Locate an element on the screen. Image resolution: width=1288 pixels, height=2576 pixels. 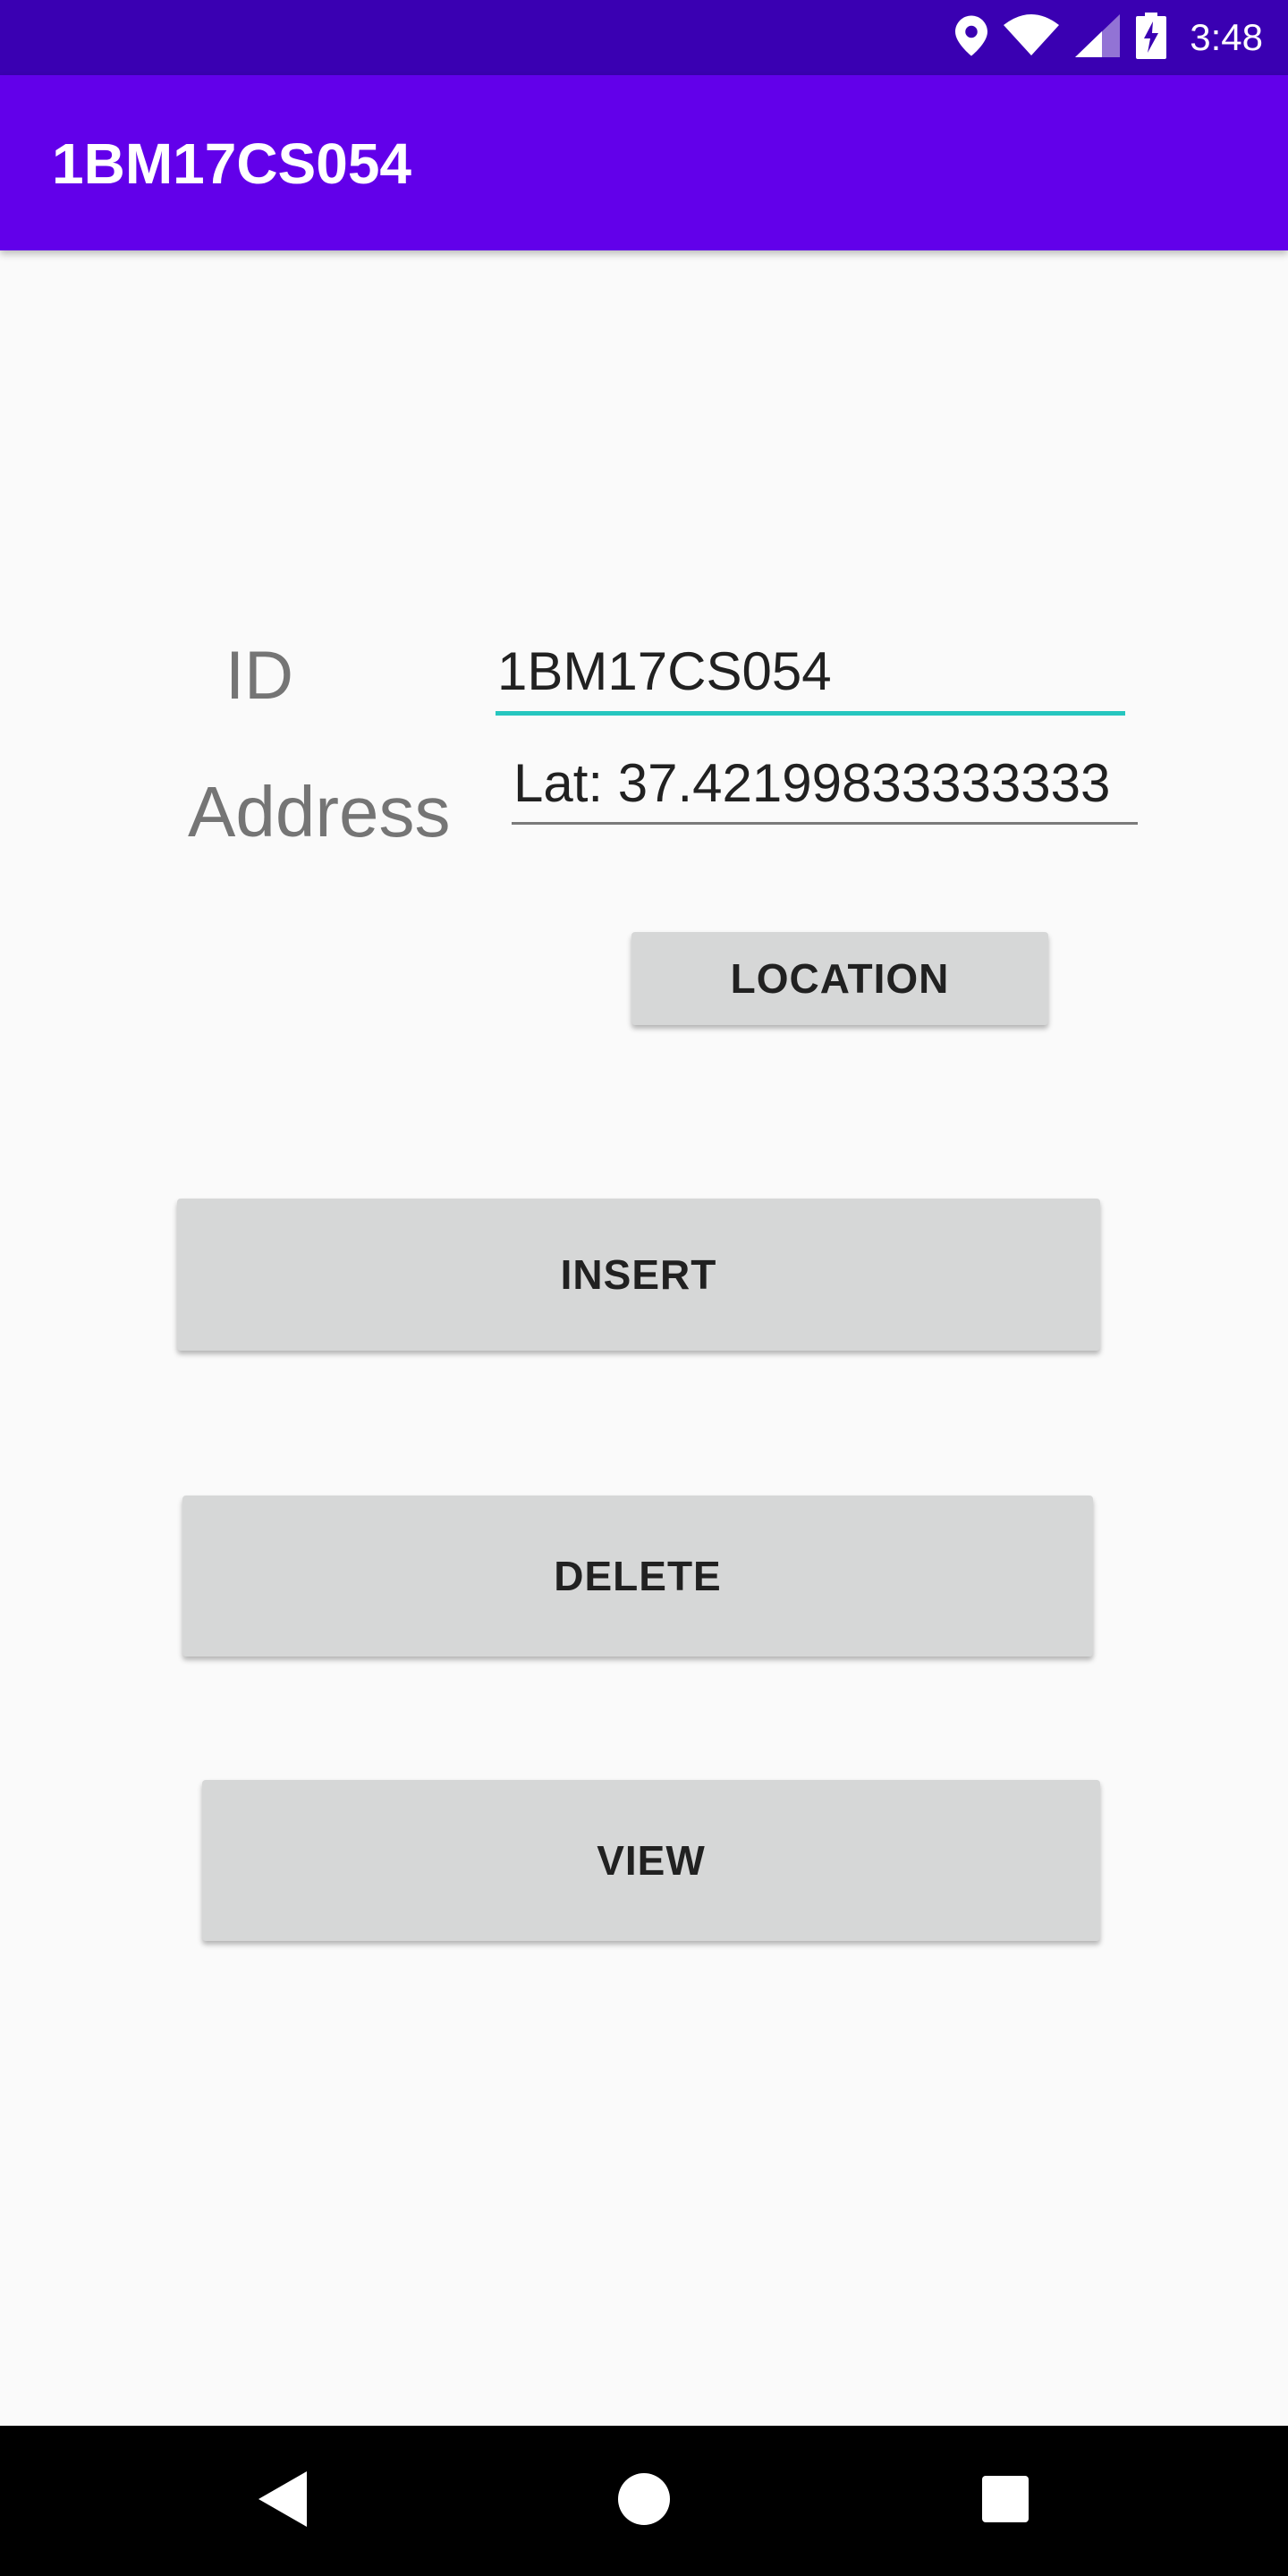
battery-charging-icon is located at coordinates (1151, 38).